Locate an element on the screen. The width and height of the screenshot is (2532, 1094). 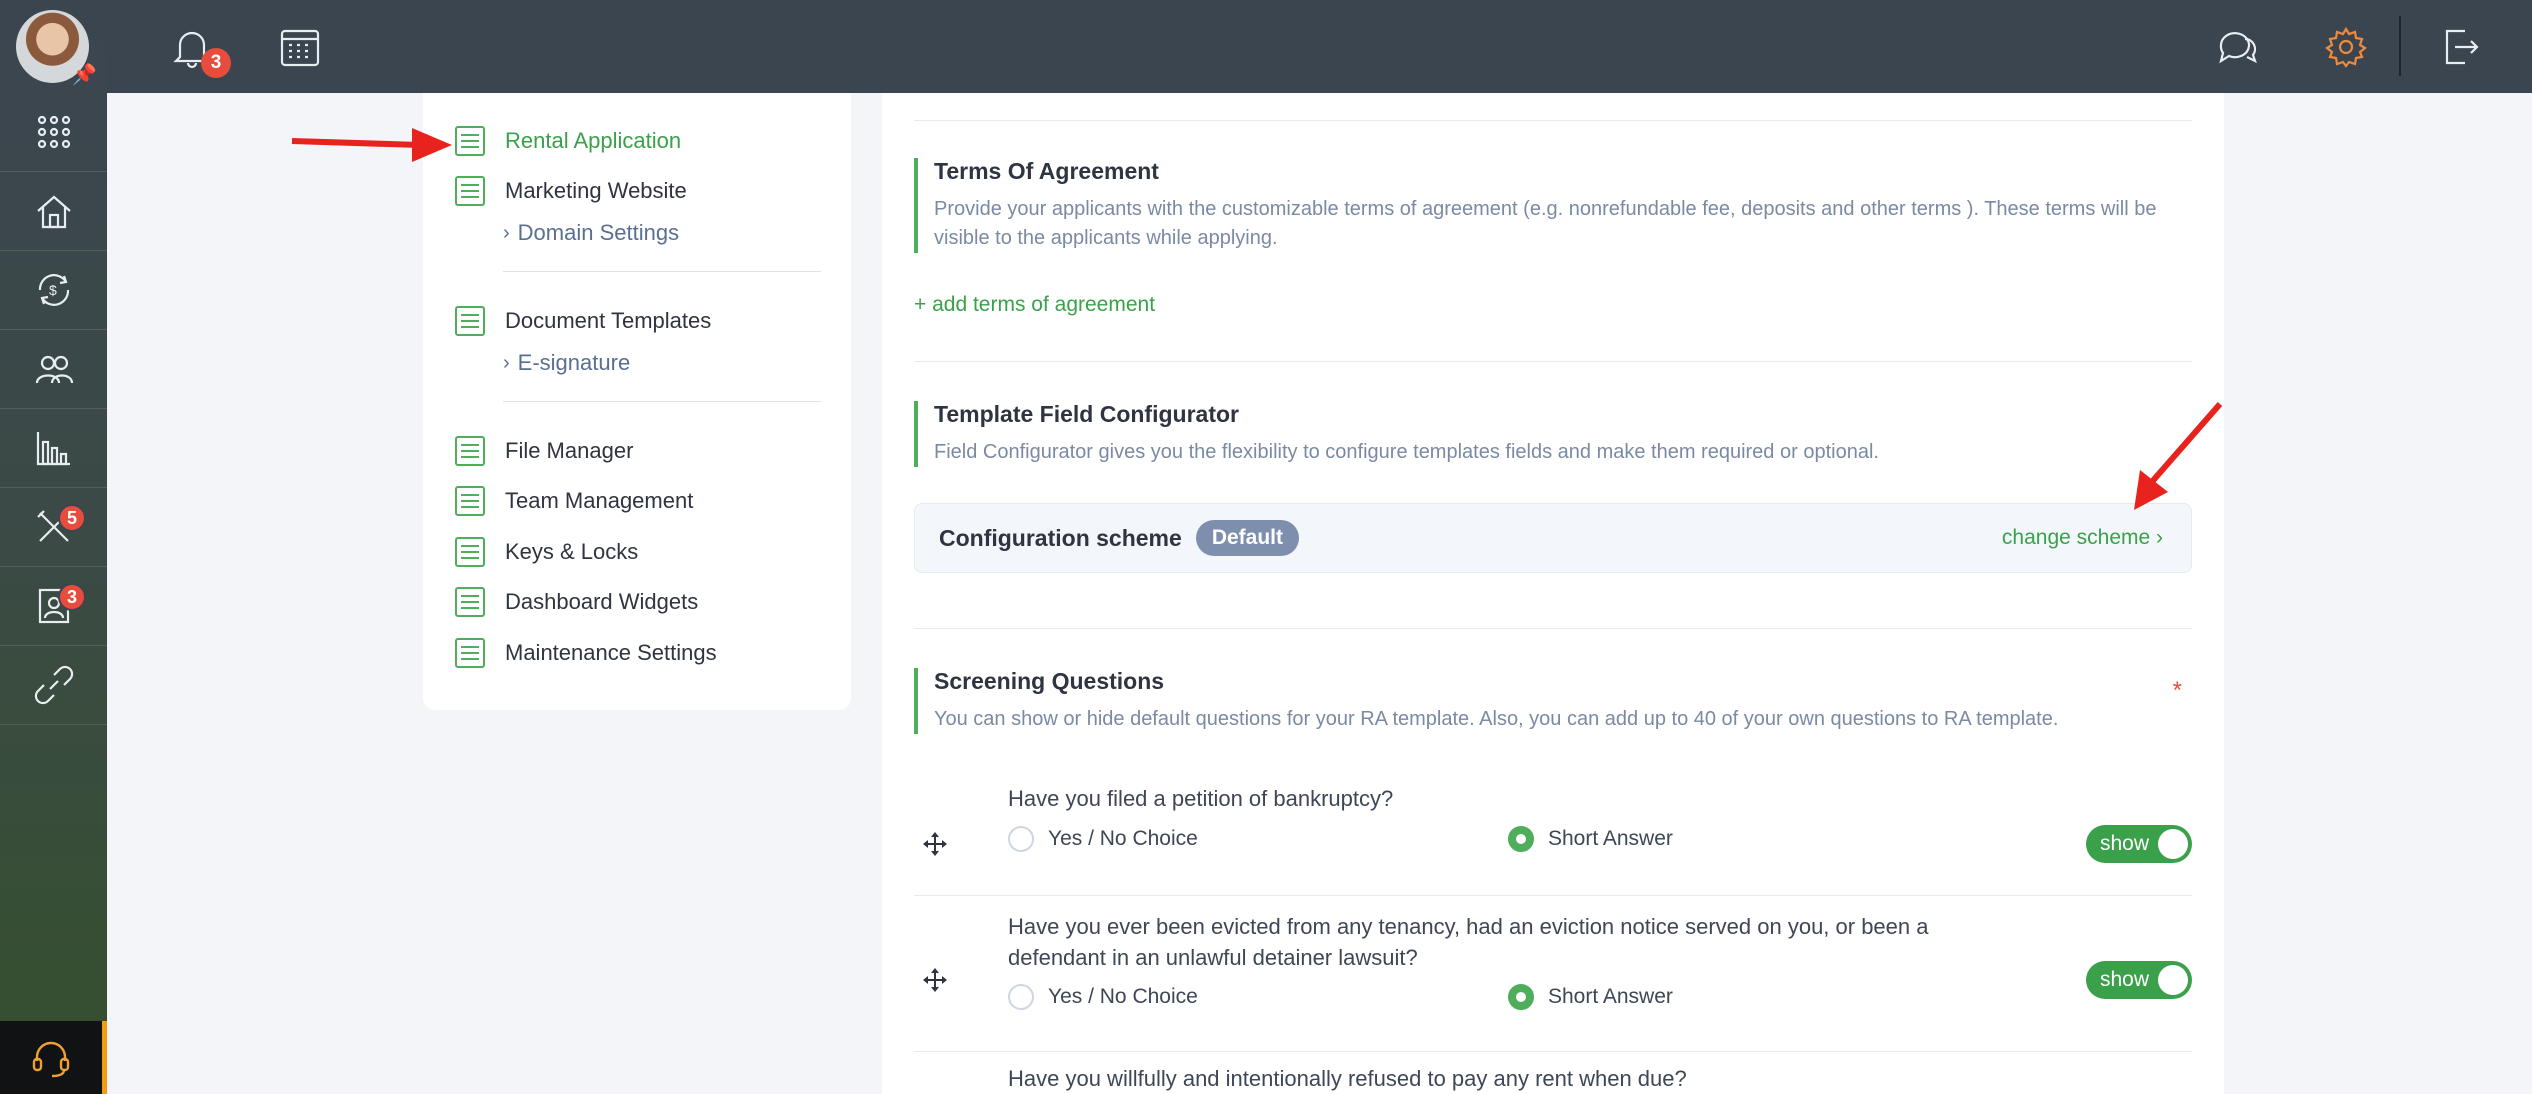
grid-icon is located at coordinates (53, 132).